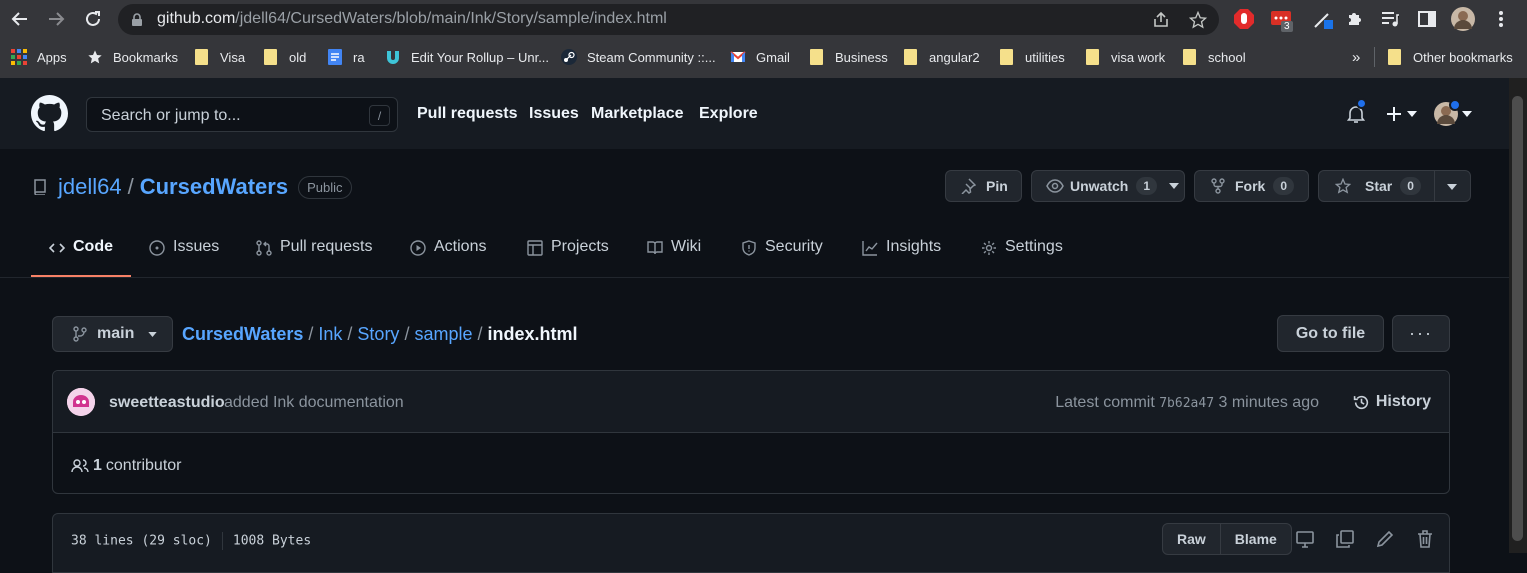 The width and height of the screenshot is (1527, 573). Describe the element at coordinates (1330, 333) in the screenshot. I see `go-to-file-button: Go to file` at that location.